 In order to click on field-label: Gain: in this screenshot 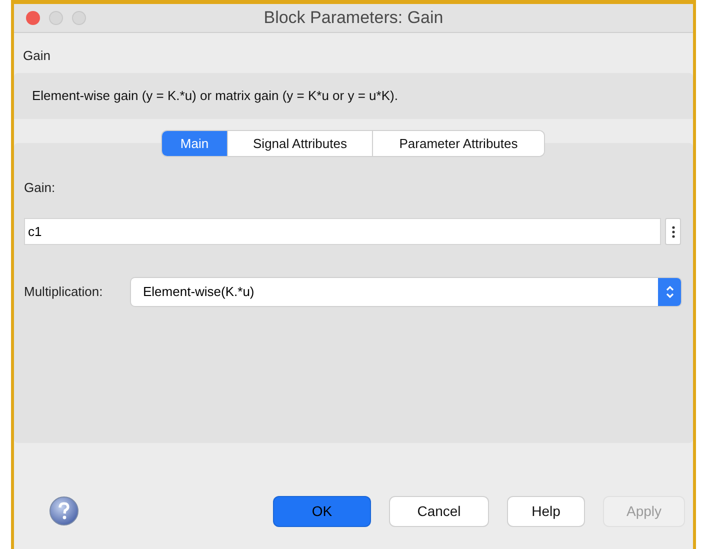, I will do `click(40, 187)`.